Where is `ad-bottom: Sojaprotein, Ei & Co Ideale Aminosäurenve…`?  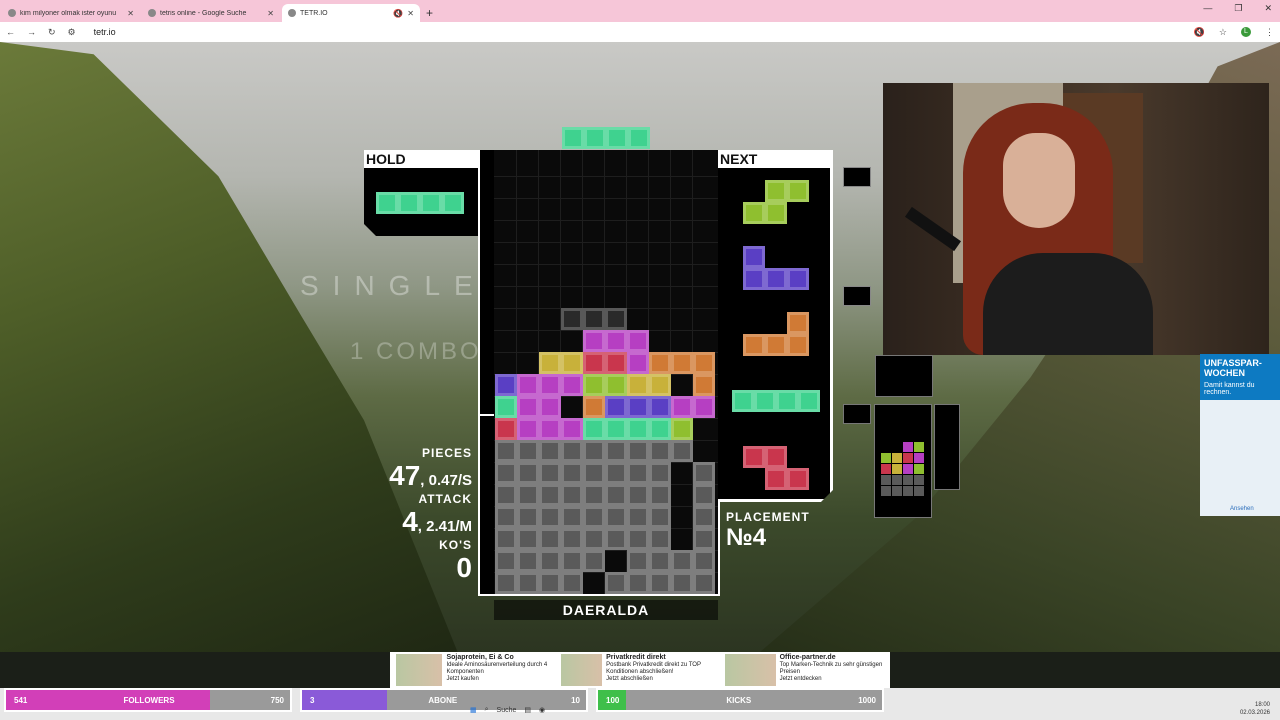 ad-bottom: Sojaprotein, Ei & Co Ideale Aminosäurenve… is located at coordinates (640, 670).